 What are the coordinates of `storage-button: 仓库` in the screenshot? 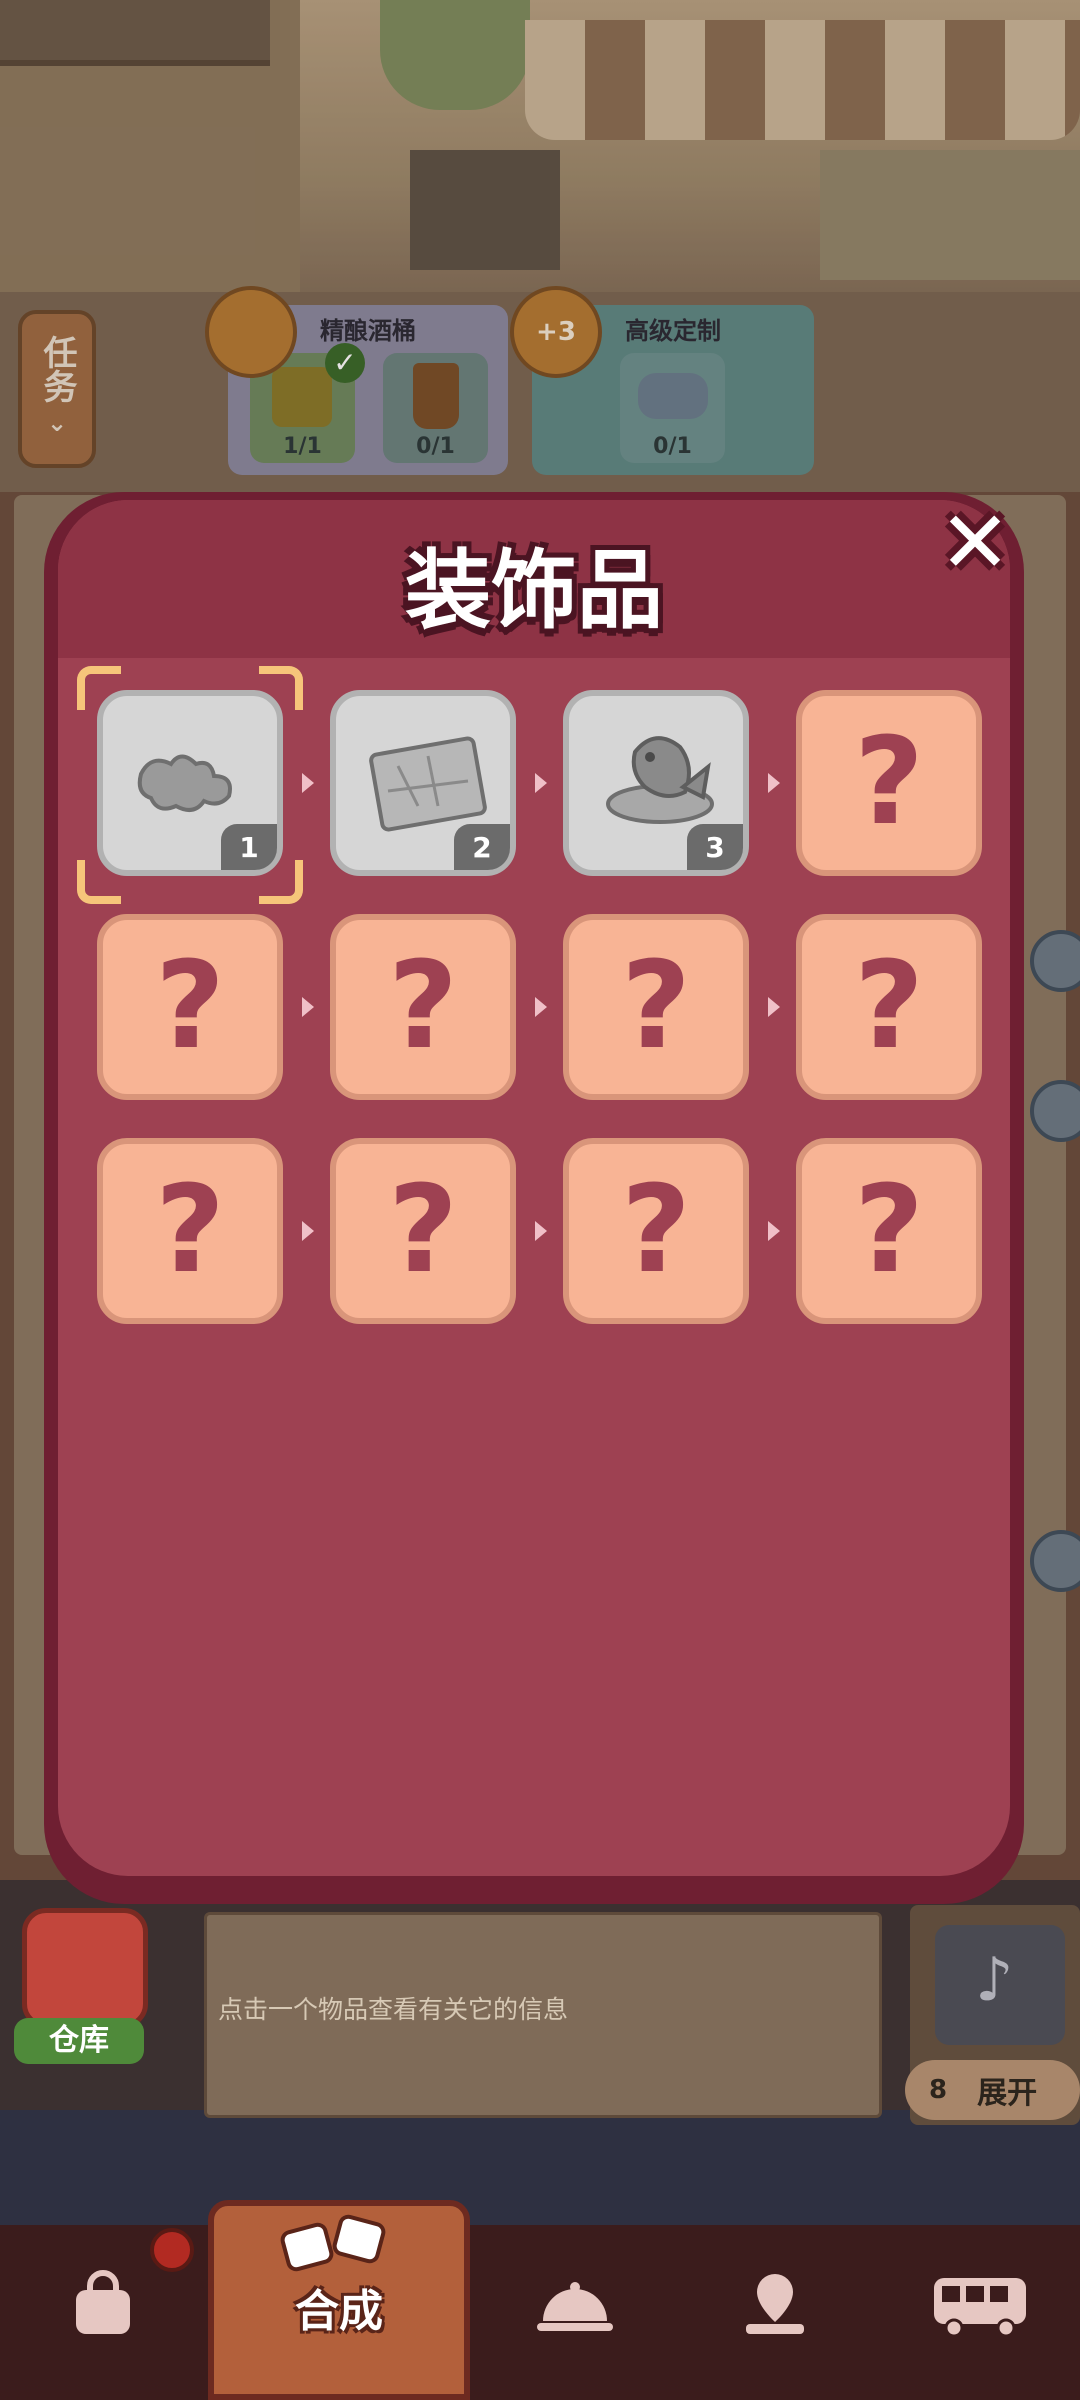 It's located at (81, 1982).